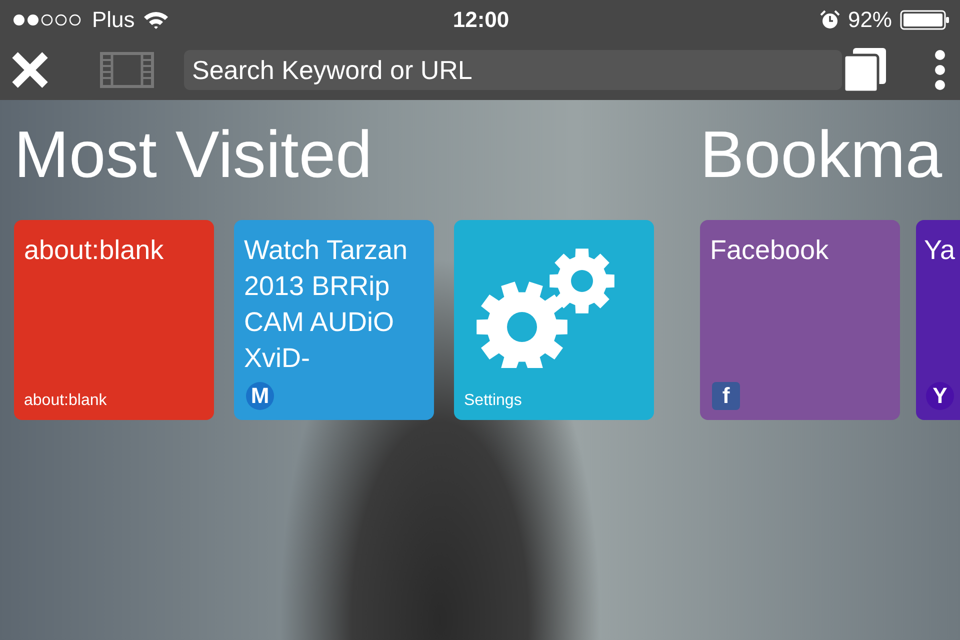 This screenshot has width=960, height=640. What do you see at coordinates (493, 401) in the screenshot?
I see `tile-caption: Settings` at bounding box center [493, 401].